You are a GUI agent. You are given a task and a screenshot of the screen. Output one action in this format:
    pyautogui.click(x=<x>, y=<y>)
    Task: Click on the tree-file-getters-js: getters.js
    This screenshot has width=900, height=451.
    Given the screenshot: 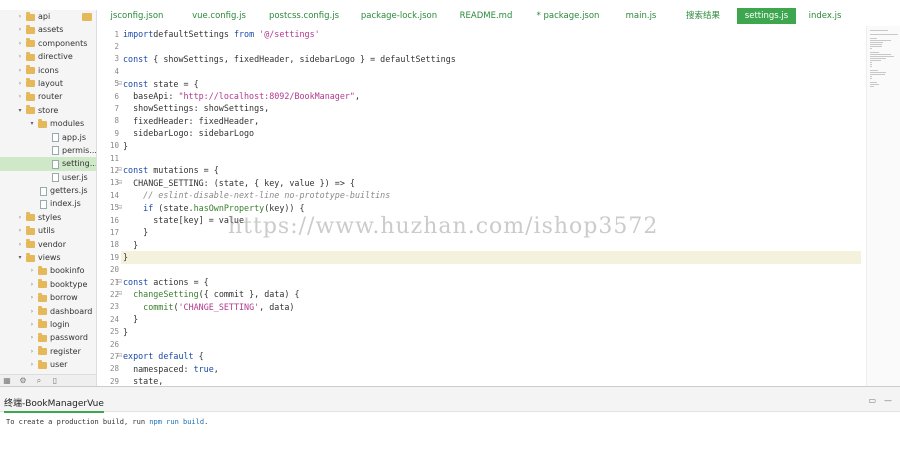 What is the action you would take?
    pyautogui.click(x=48, y=190)
    